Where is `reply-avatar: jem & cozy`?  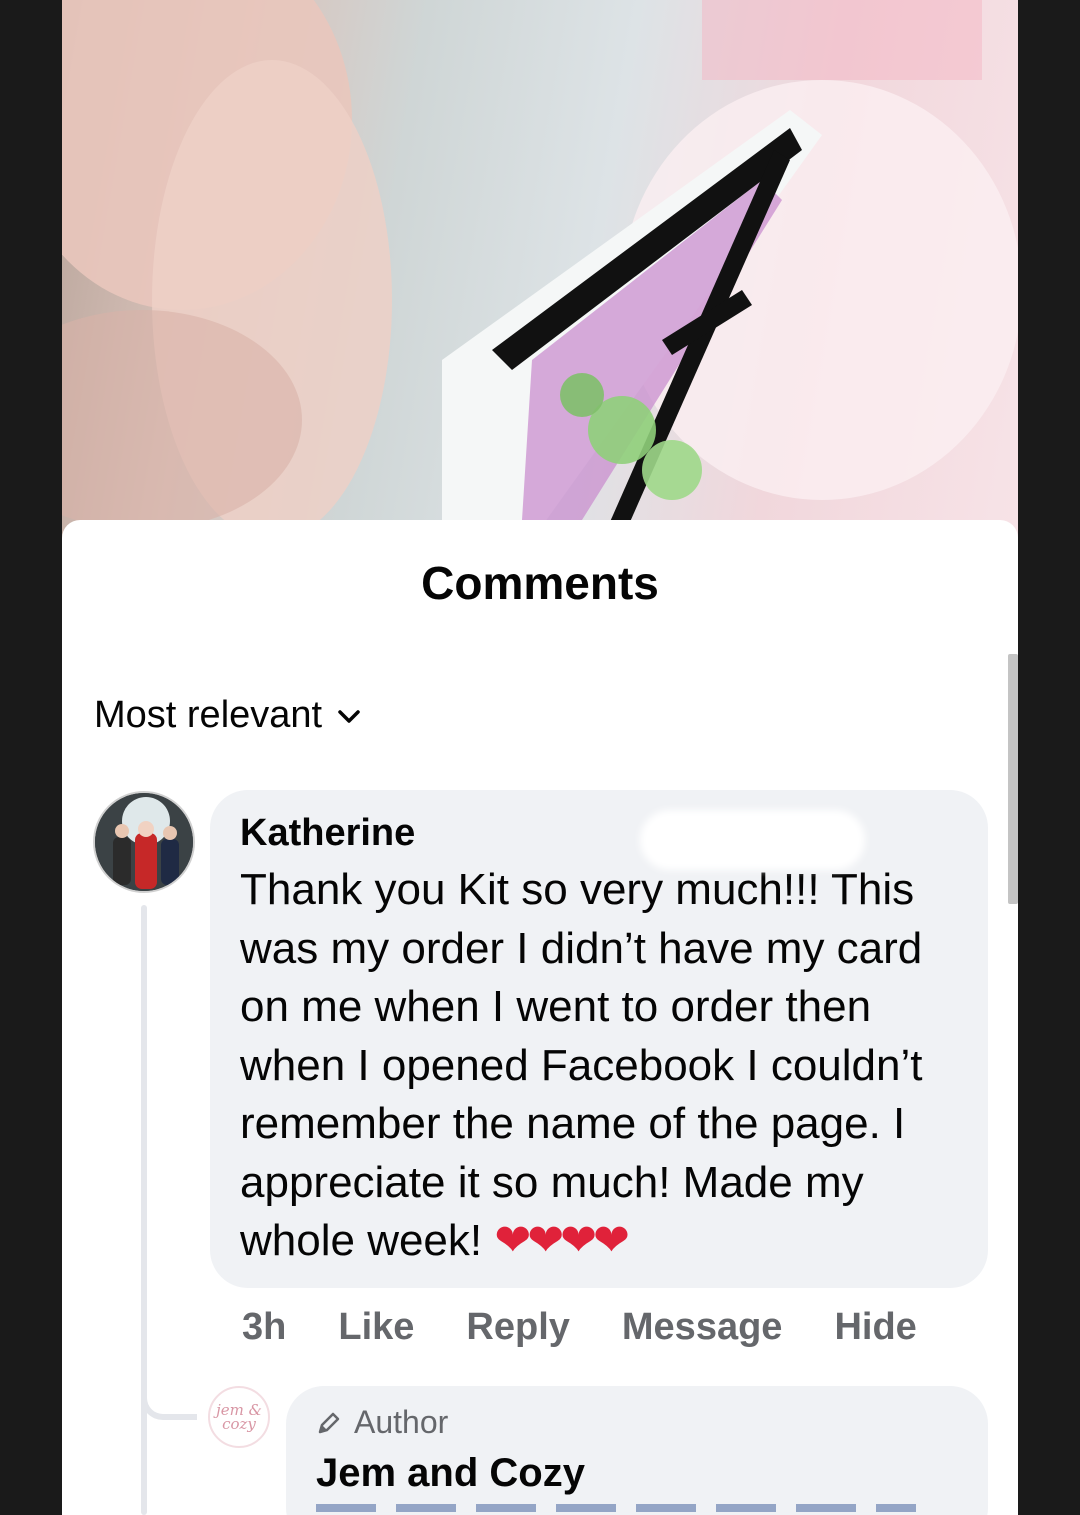
reply-avatar: jem & cozy is located at coordinates (239, 1417).